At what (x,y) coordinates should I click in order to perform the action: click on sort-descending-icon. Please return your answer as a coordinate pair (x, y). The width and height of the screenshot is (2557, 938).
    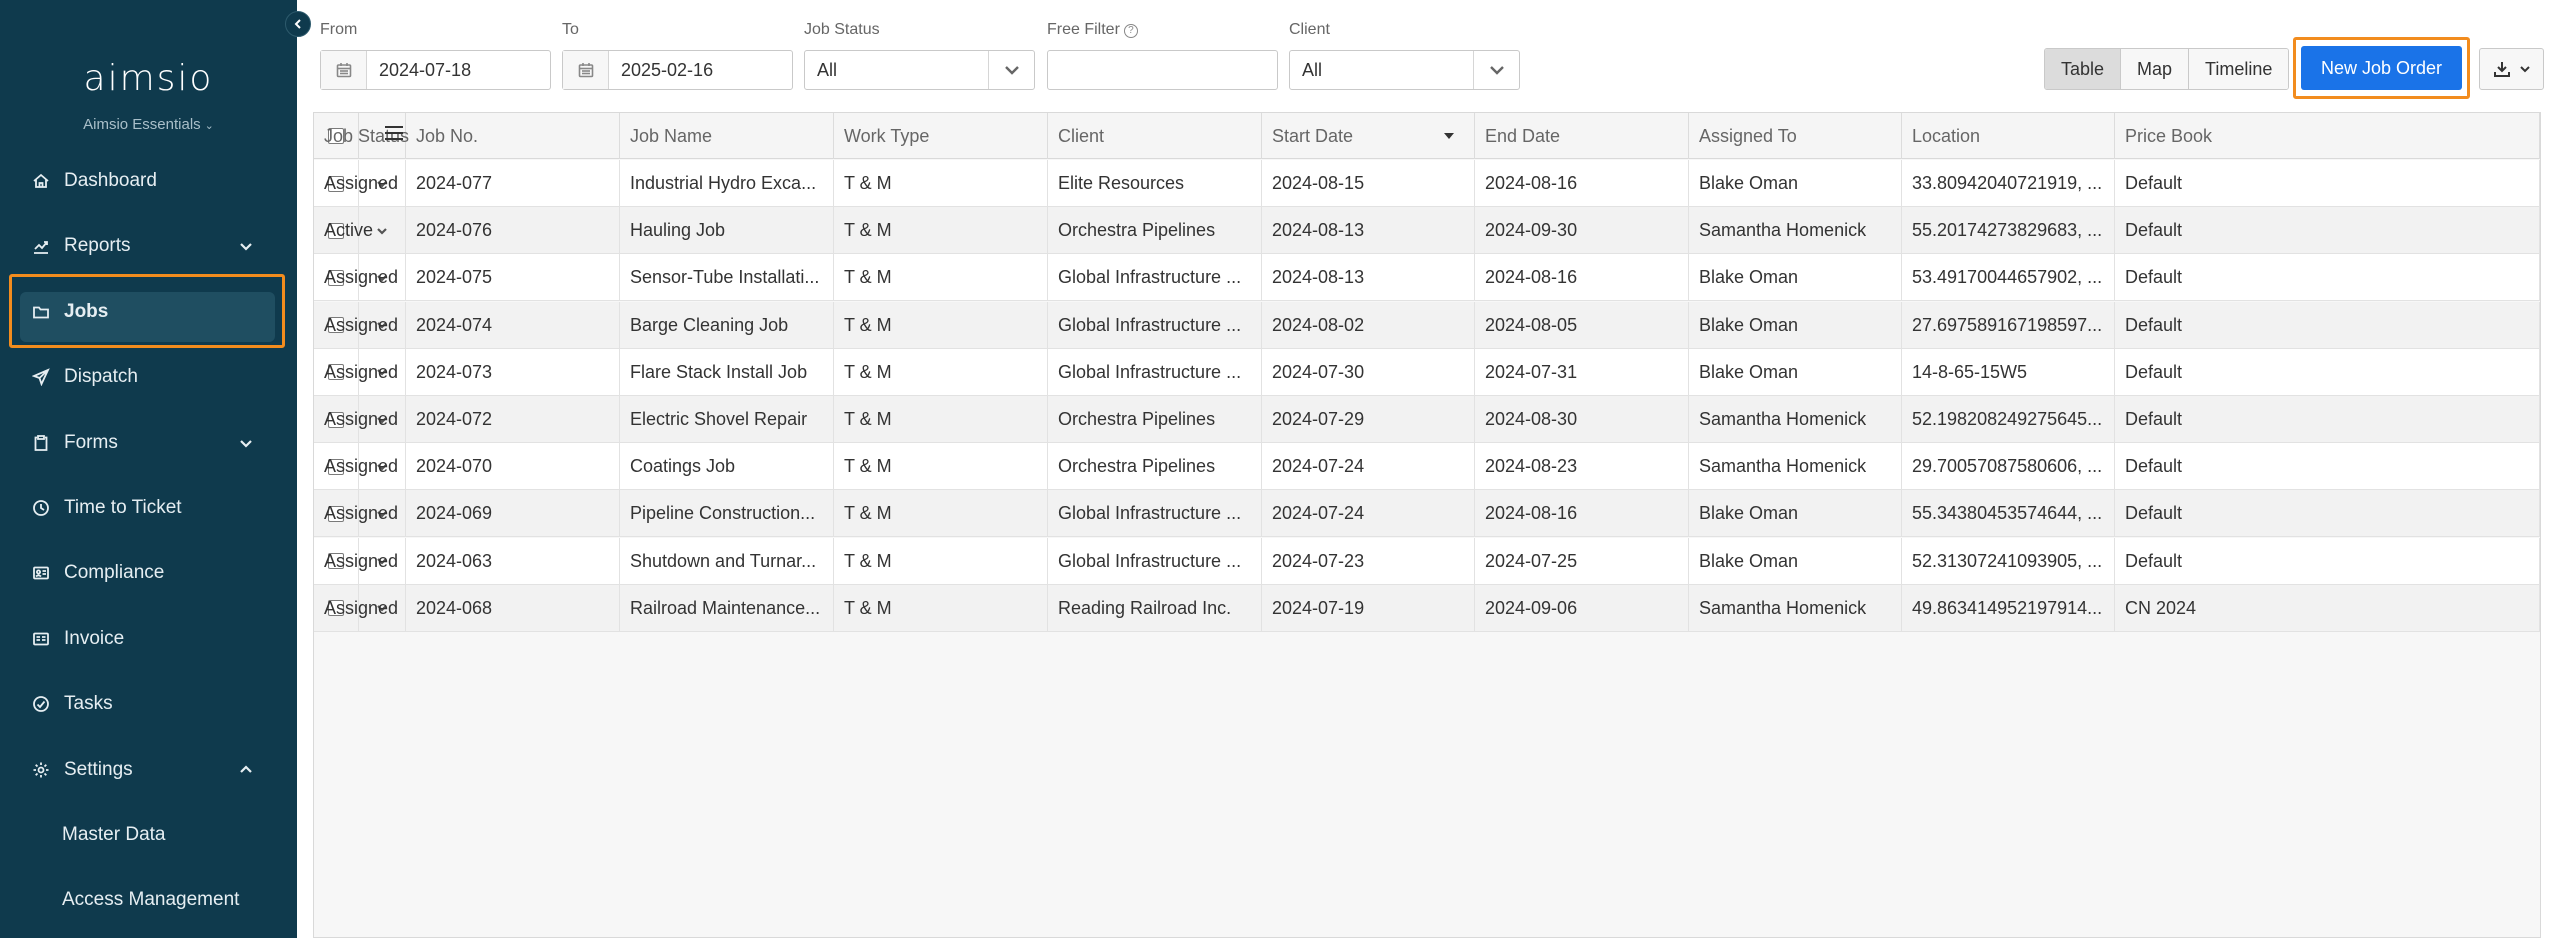
    Looking at the image, I should click on (1449, 136).